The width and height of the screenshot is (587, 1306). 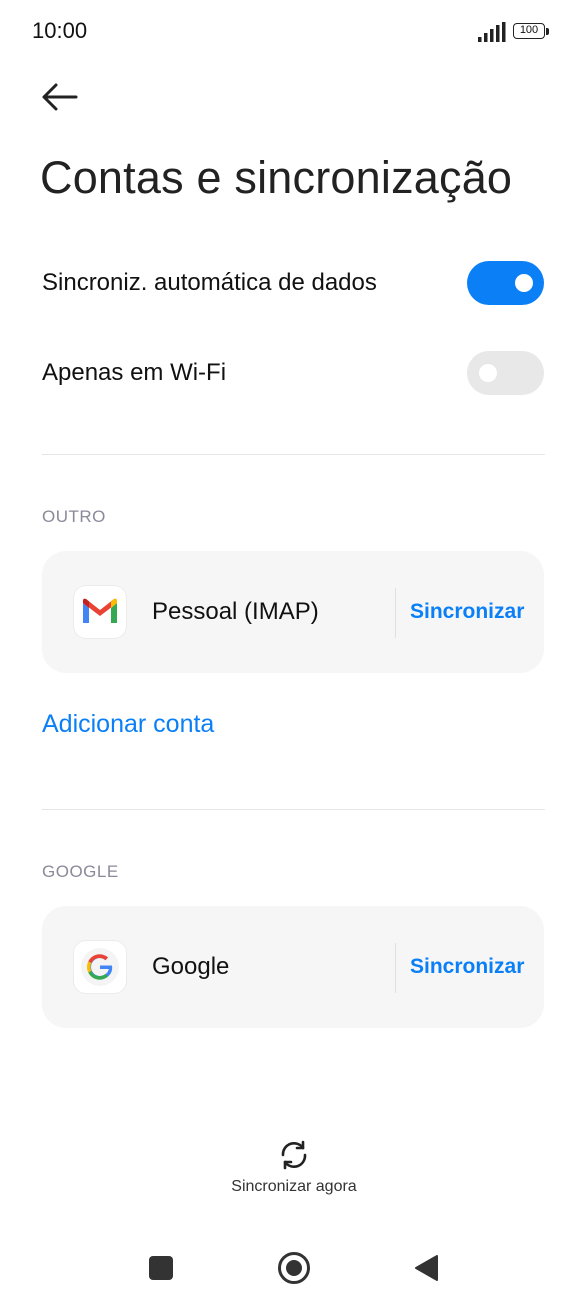 What do you see at coordinates (426, 1268) in the screenshot?
I see `nav-back-triangle-icon` at bounding box center [426, 1268].